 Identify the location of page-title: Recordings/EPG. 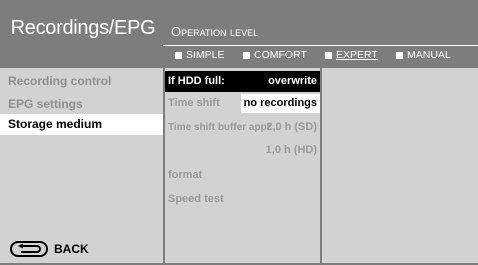
(83, 28).